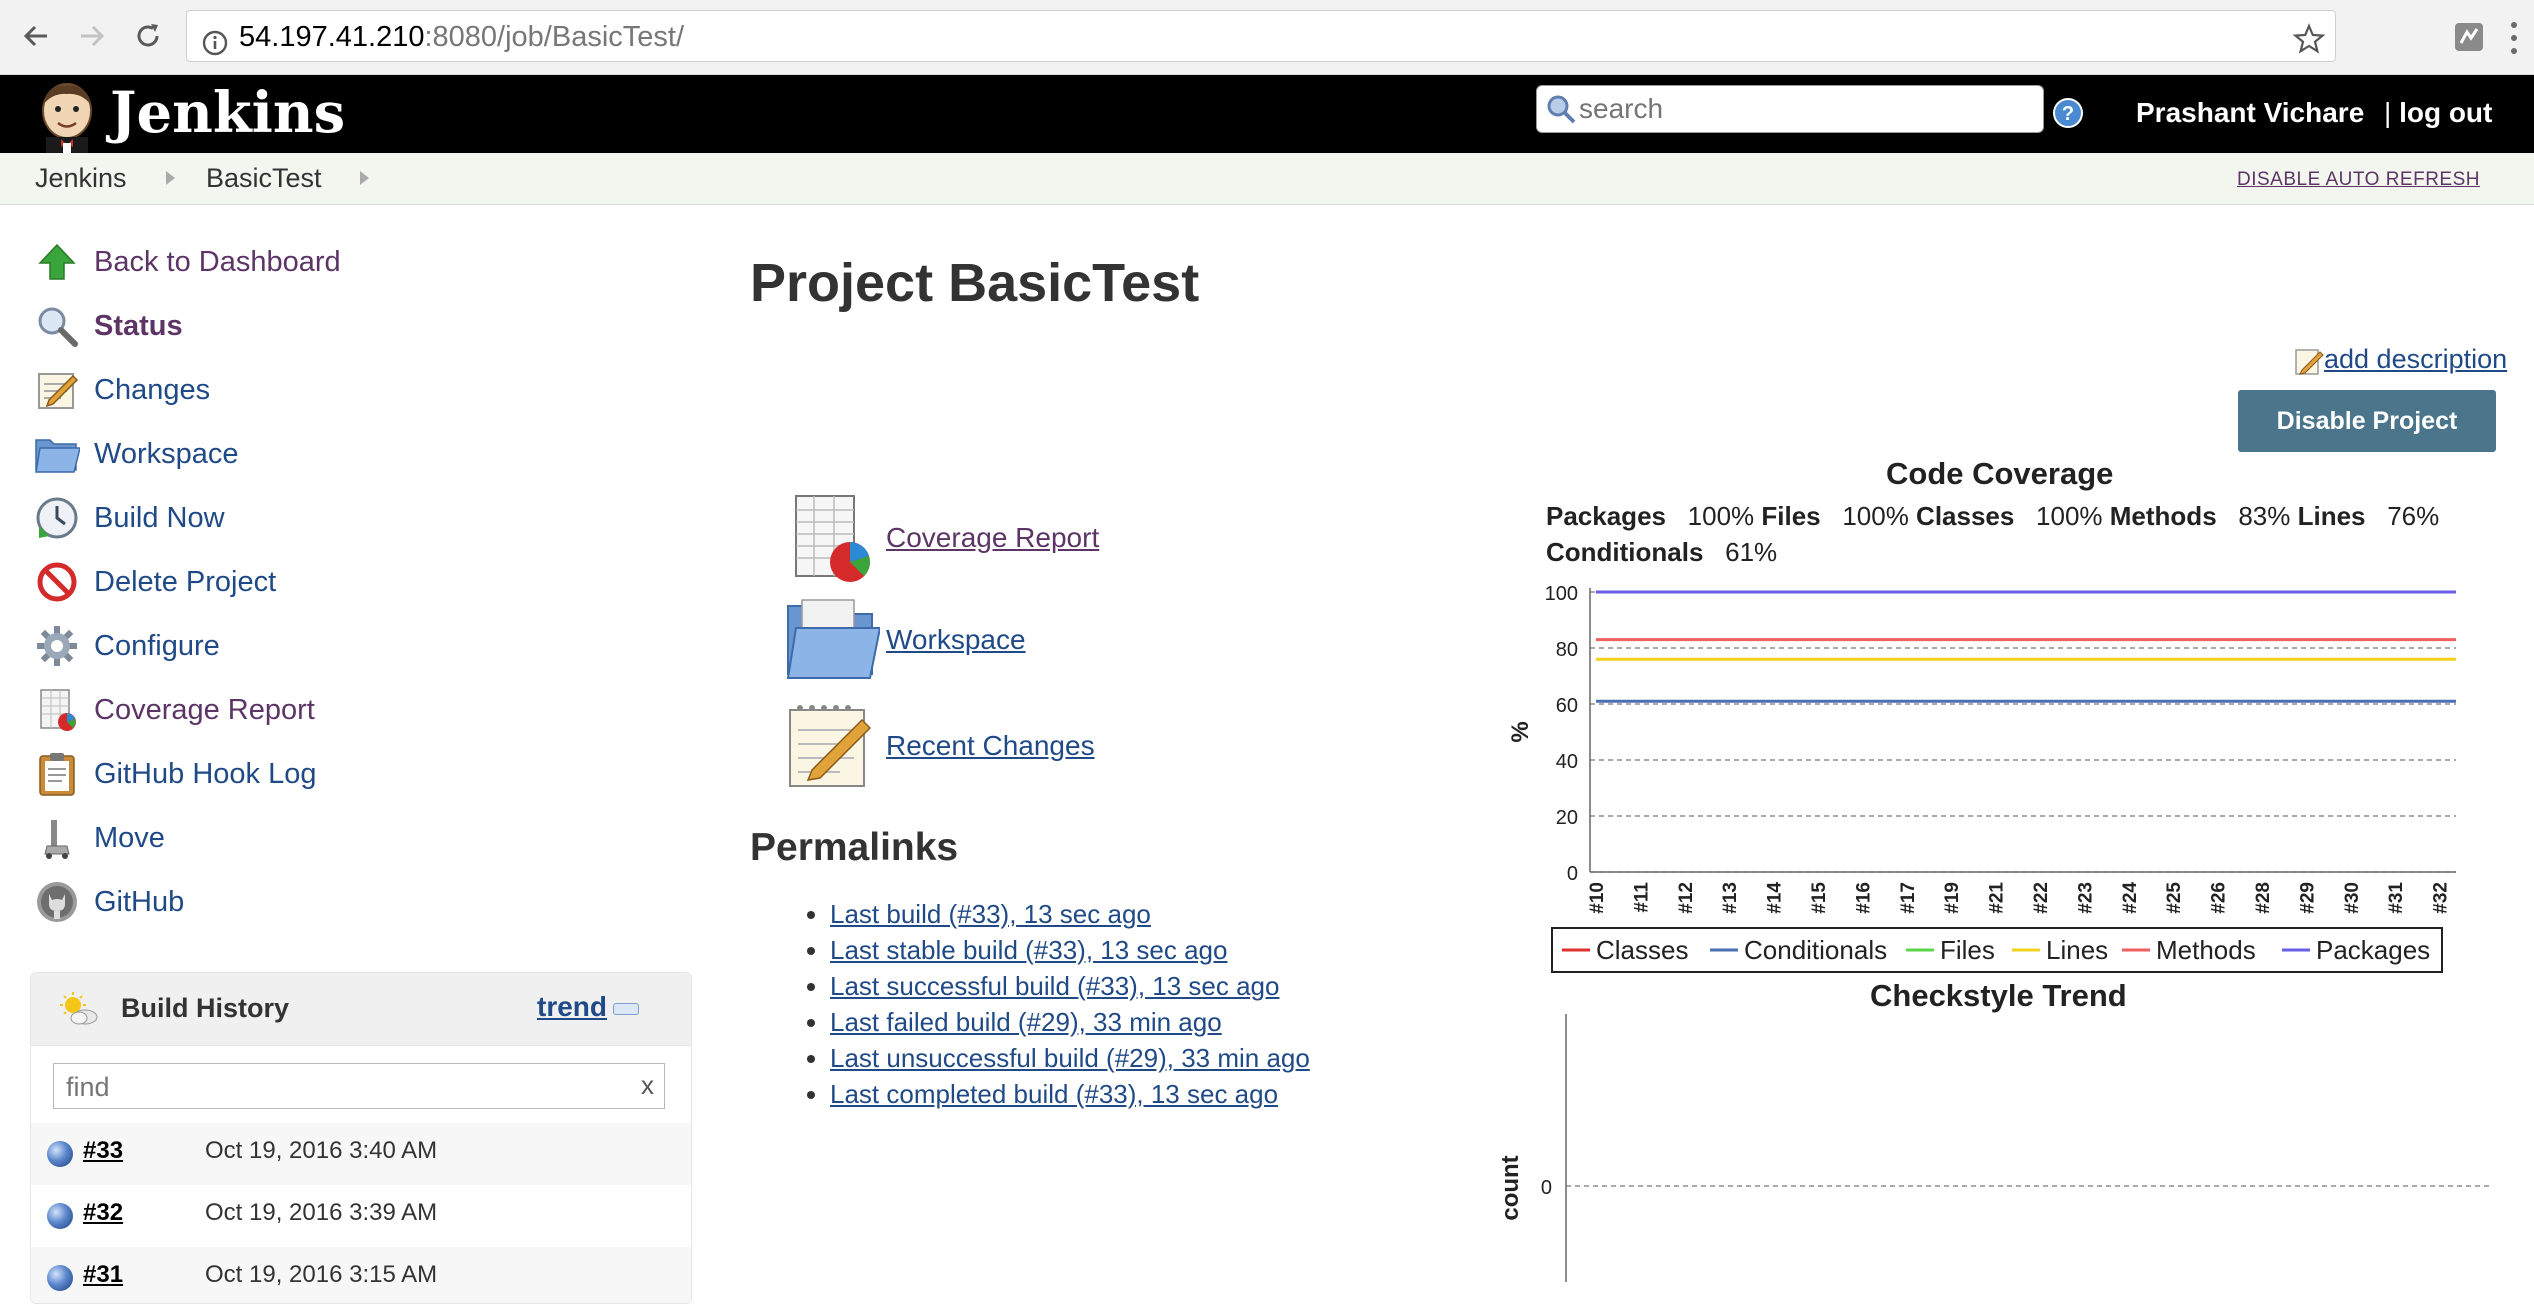 The width and height of the screenshot is (2534, 1304). What do you see at coordinates (1908, 898) in the screenshot?
I see `x-tick-label: #17` at bounding box center [1908, 898].